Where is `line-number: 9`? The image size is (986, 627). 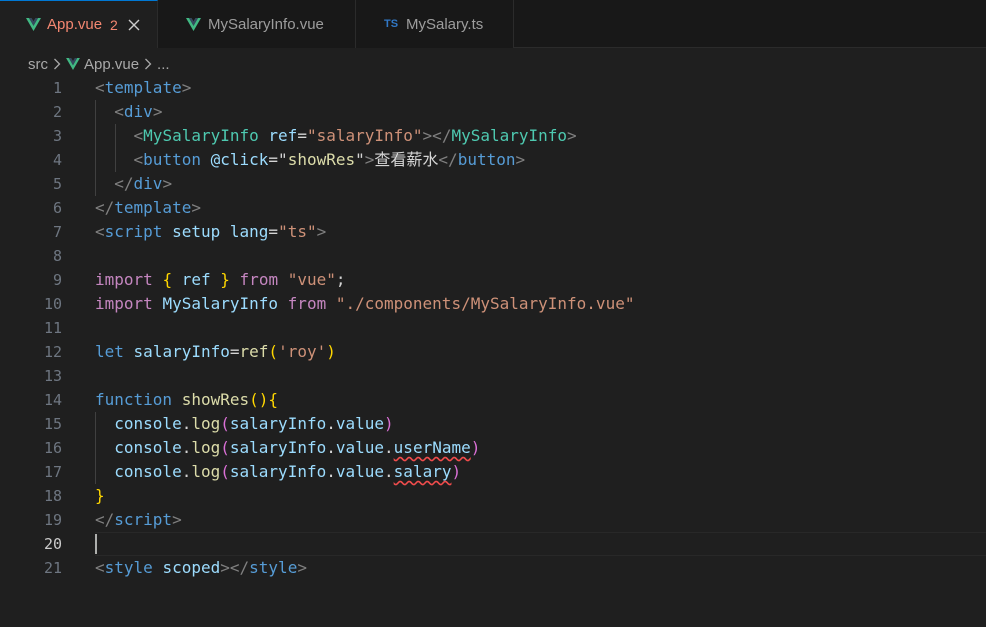 line-number: 9 is located at coordinates (57, 280).